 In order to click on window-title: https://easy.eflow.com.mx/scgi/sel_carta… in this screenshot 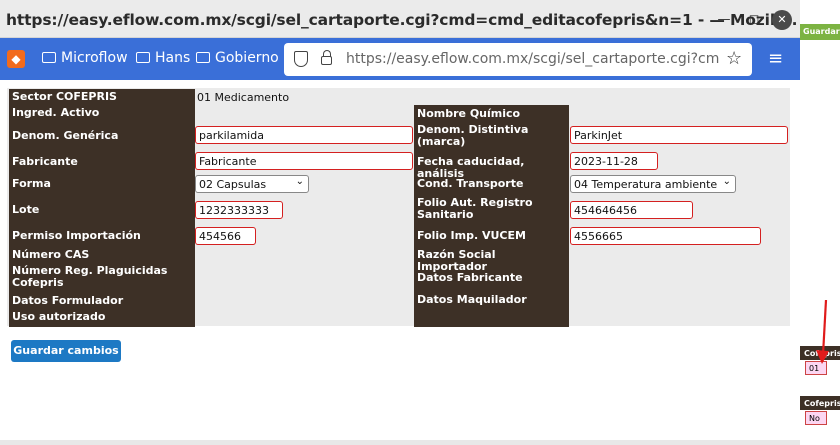, I will do `click(402, 20)`.